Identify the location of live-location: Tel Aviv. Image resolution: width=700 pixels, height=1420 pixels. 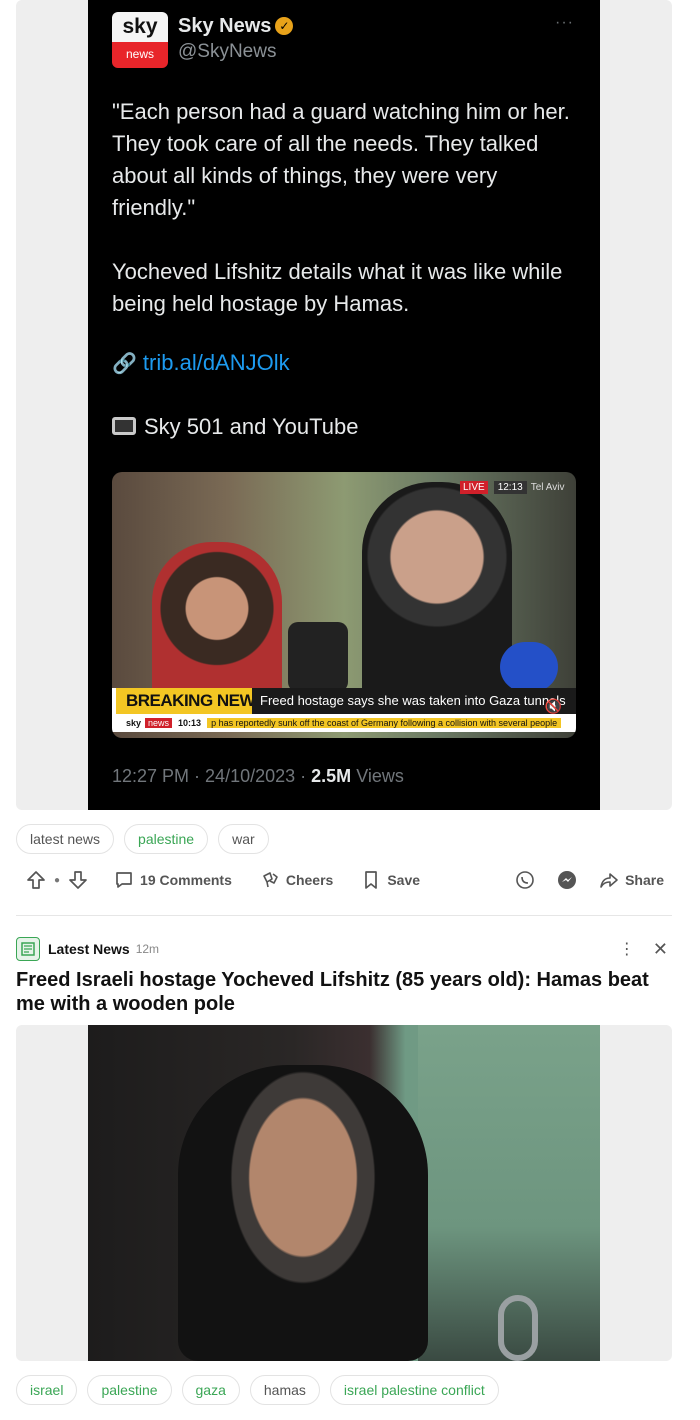
(547, 487).